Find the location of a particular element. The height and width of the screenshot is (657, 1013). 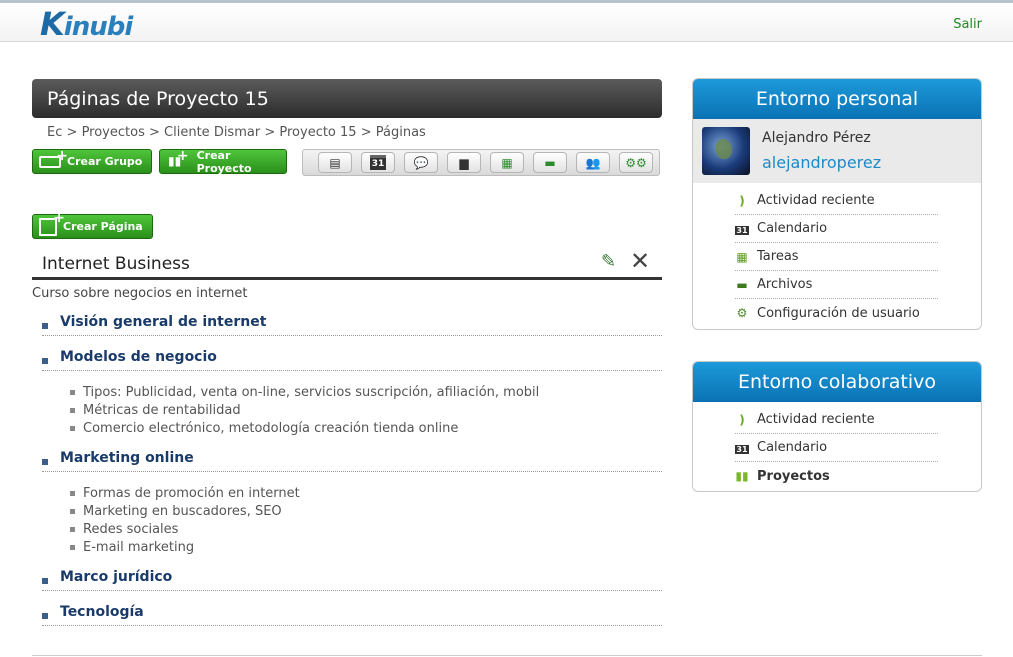

panel-title: Entorno personal is located at coordinates (837, 99).